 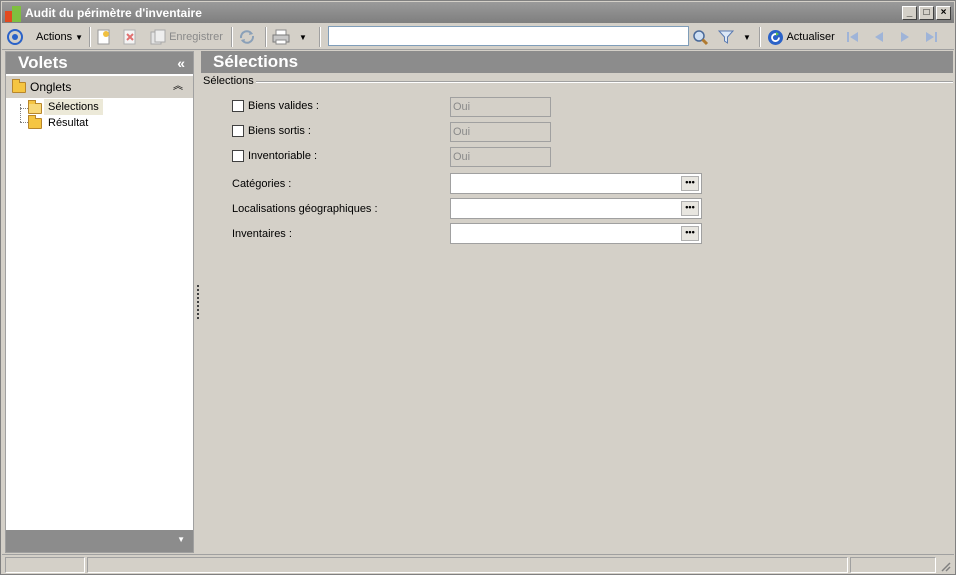 I want to click on delete-icon, so click(x=129, y=37).